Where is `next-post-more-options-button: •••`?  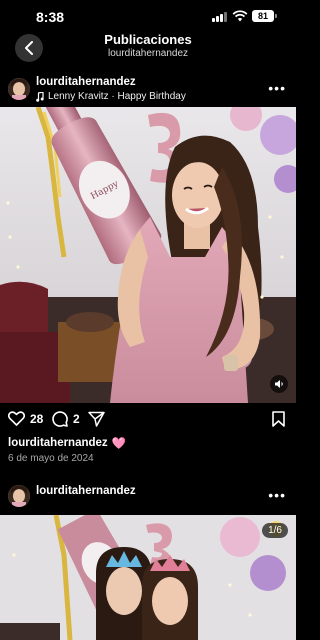
next-post-more-options-button: ••• is located at coordinates (277, 495).